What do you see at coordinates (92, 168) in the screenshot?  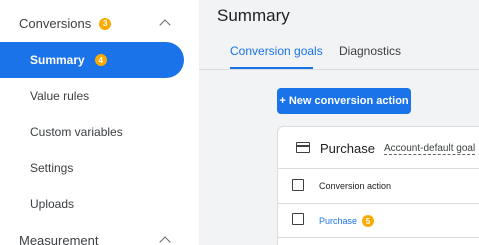 I see `sidebar-item-settings: Settings` at bounding box center [92, 168].